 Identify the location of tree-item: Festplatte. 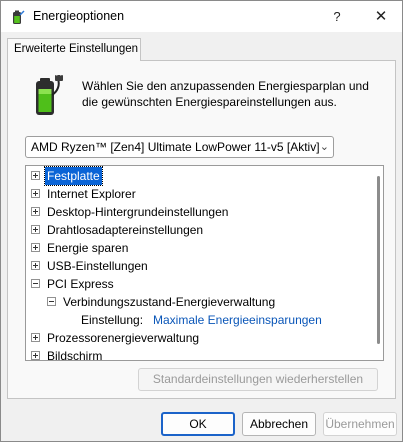
(201, 176).